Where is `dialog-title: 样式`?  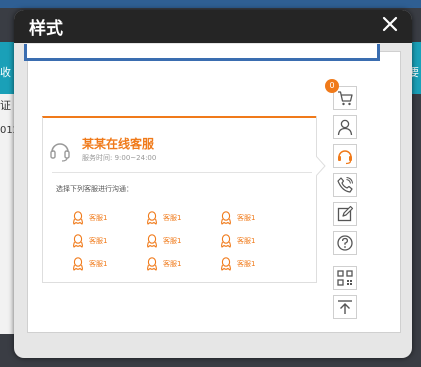
dialog-title: 样式 is located at coordinates (46, 29).